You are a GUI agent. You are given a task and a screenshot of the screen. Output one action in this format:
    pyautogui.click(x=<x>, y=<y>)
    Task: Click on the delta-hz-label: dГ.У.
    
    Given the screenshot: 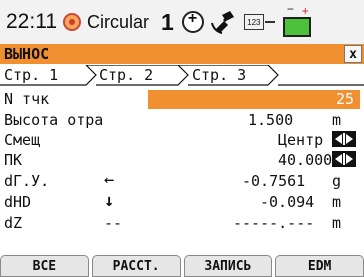 What is the action you would take?
    pyautogui.click(x=27, y=181)
    